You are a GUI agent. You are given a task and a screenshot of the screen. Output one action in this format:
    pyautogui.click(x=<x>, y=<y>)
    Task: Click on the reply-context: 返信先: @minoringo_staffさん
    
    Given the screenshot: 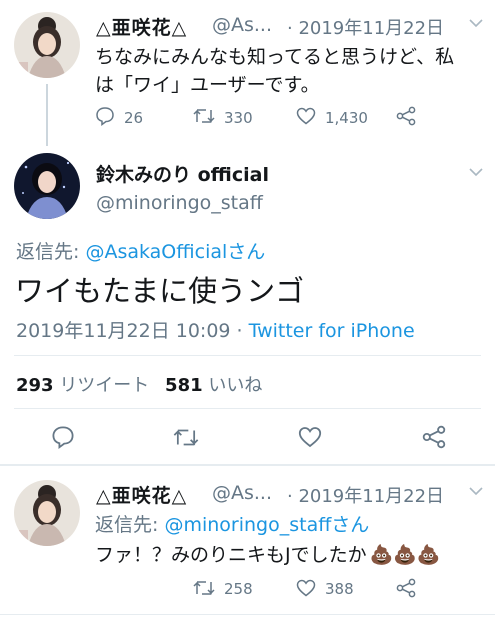 What is the action you would take?
    pyautogui.click(x=232, y=523)
    